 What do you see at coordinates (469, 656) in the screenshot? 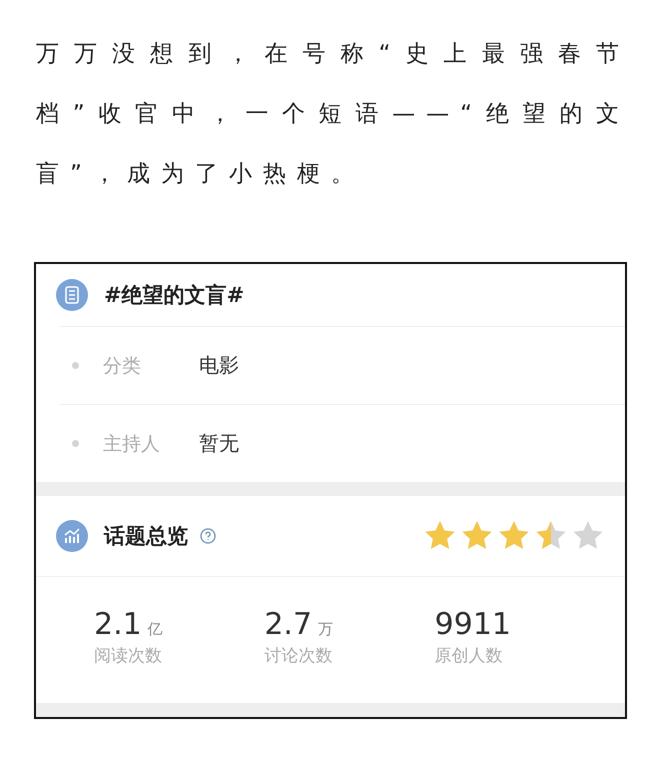
I see `stat-label: 原创人数` at bounding box center [469, 656].